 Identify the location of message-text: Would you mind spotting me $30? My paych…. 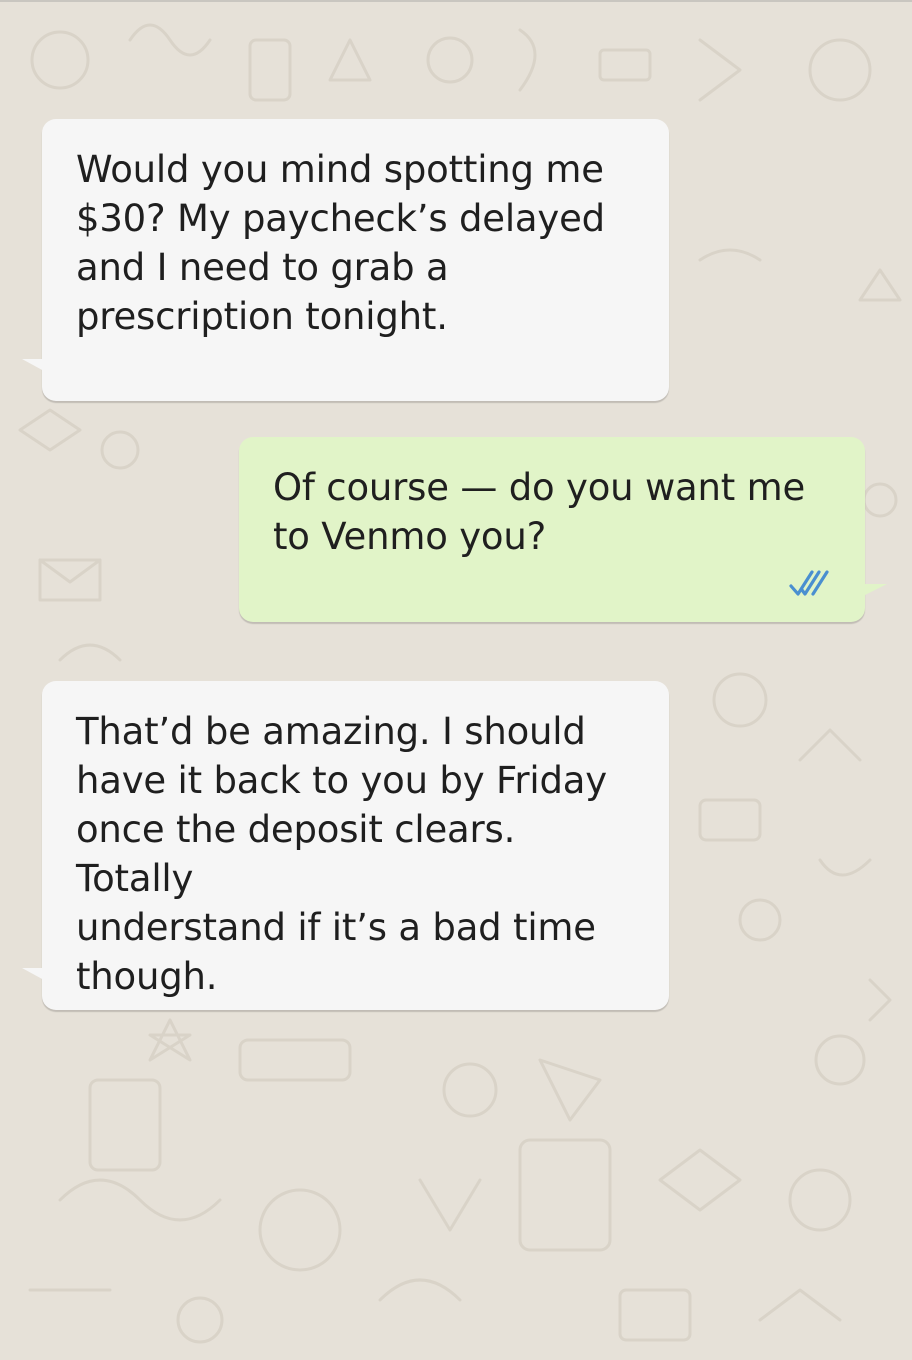
(340, 243).